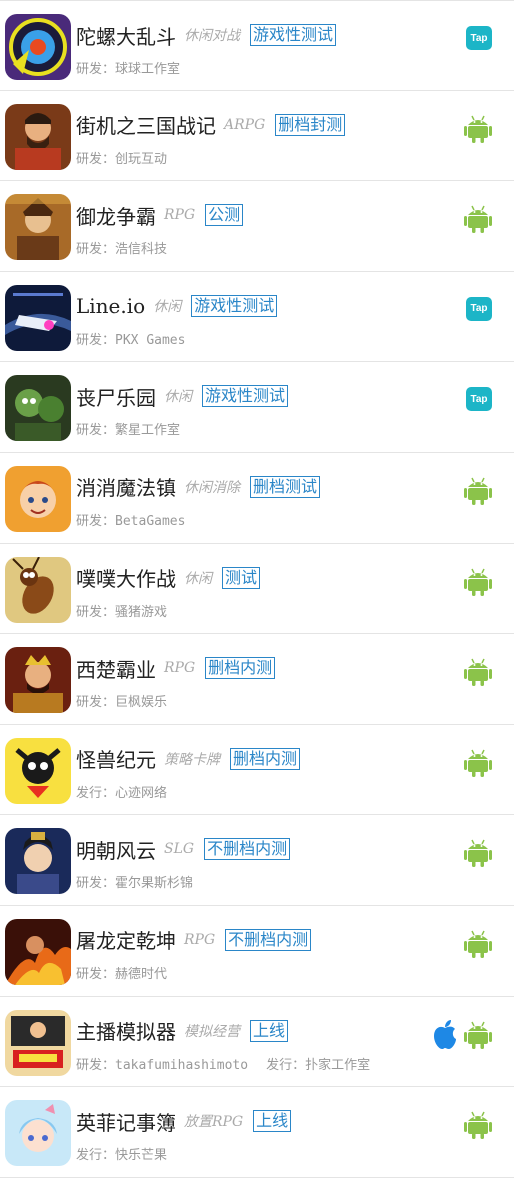 This screenshot has height=1200, width=514. I want to click on game-row: 怪兽纪元 策略卡牌 删档内测发行：心迹网络, so click(257, 770).